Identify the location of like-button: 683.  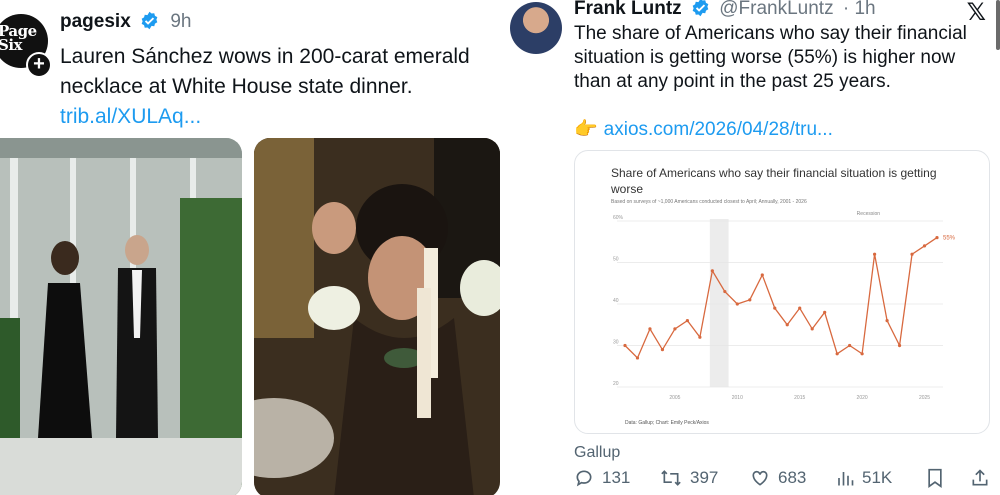
(778, 478).